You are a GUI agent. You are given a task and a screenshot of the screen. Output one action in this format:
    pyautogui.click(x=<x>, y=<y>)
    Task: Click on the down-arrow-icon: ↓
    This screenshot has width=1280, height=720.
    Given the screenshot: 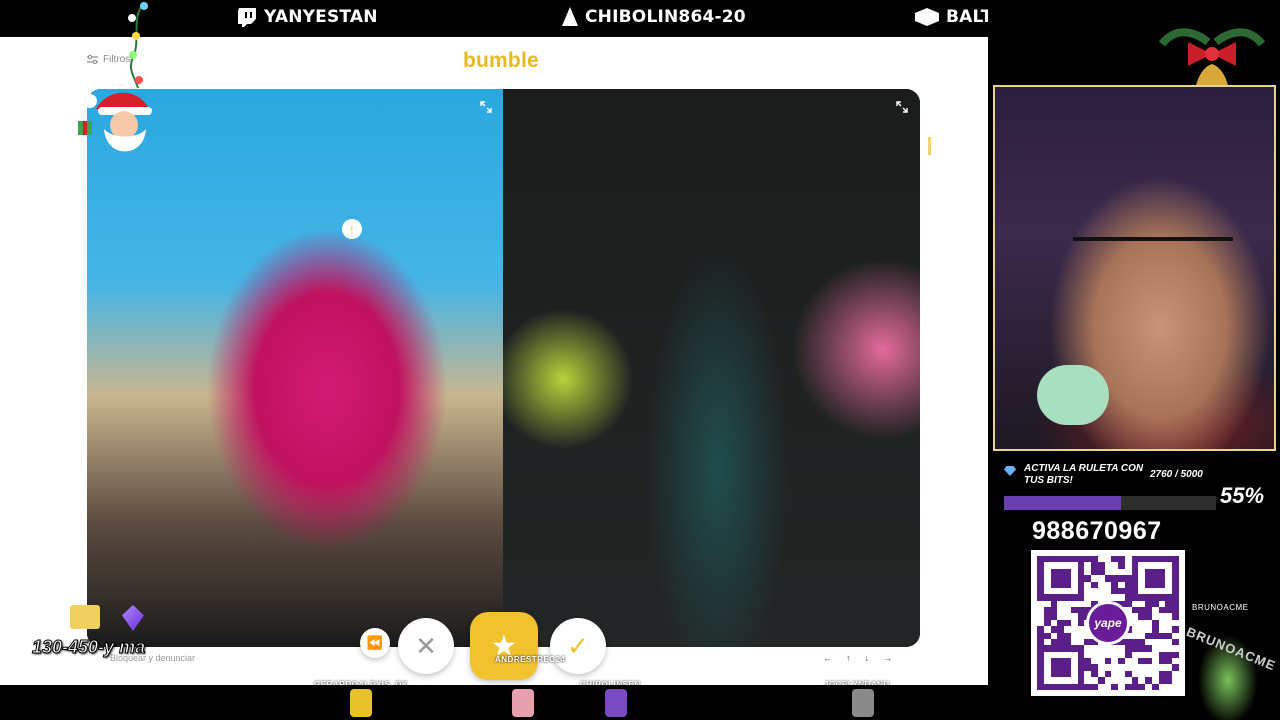 What is the action you would take?
    pyautogui.click(x=867, y=658)
    